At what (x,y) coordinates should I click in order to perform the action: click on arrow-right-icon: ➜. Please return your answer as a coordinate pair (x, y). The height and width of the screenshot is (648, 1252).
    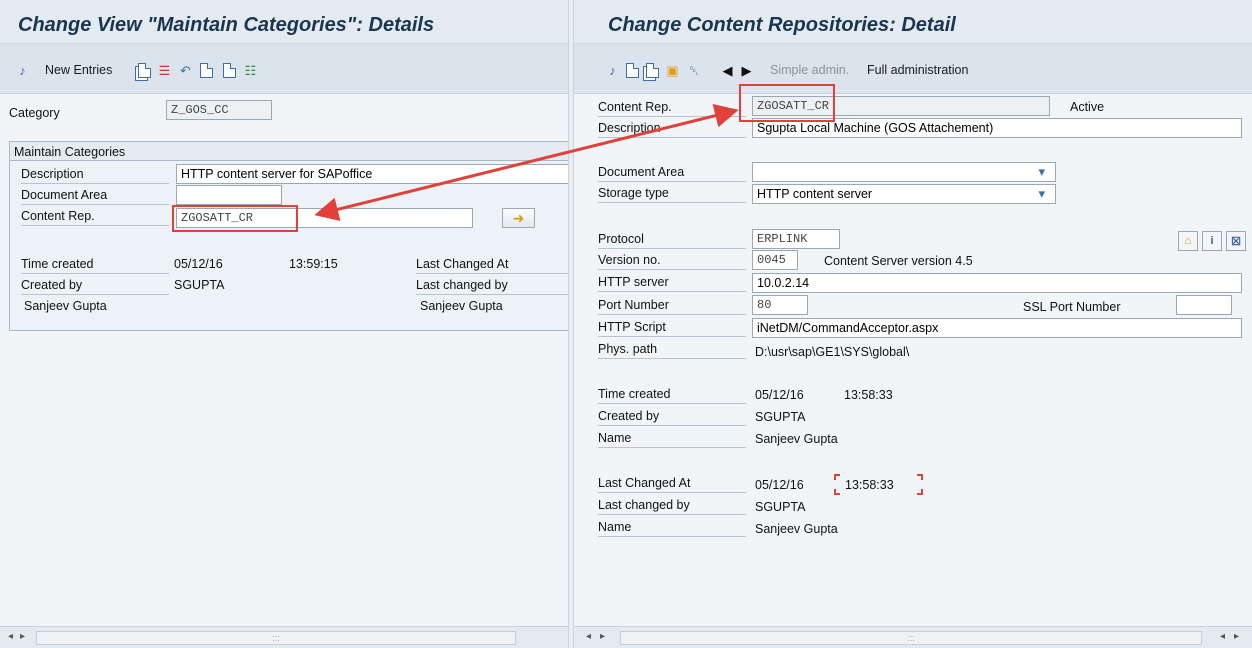
    Looking at the image, I should click on (518, 217).